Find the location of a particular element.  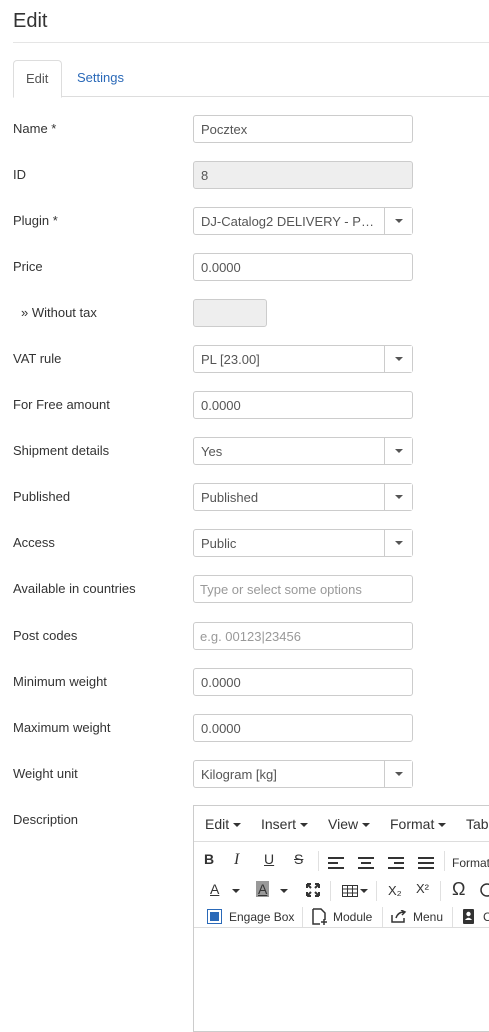

published-dropdown-toggle is located at coordinates (398, 497).